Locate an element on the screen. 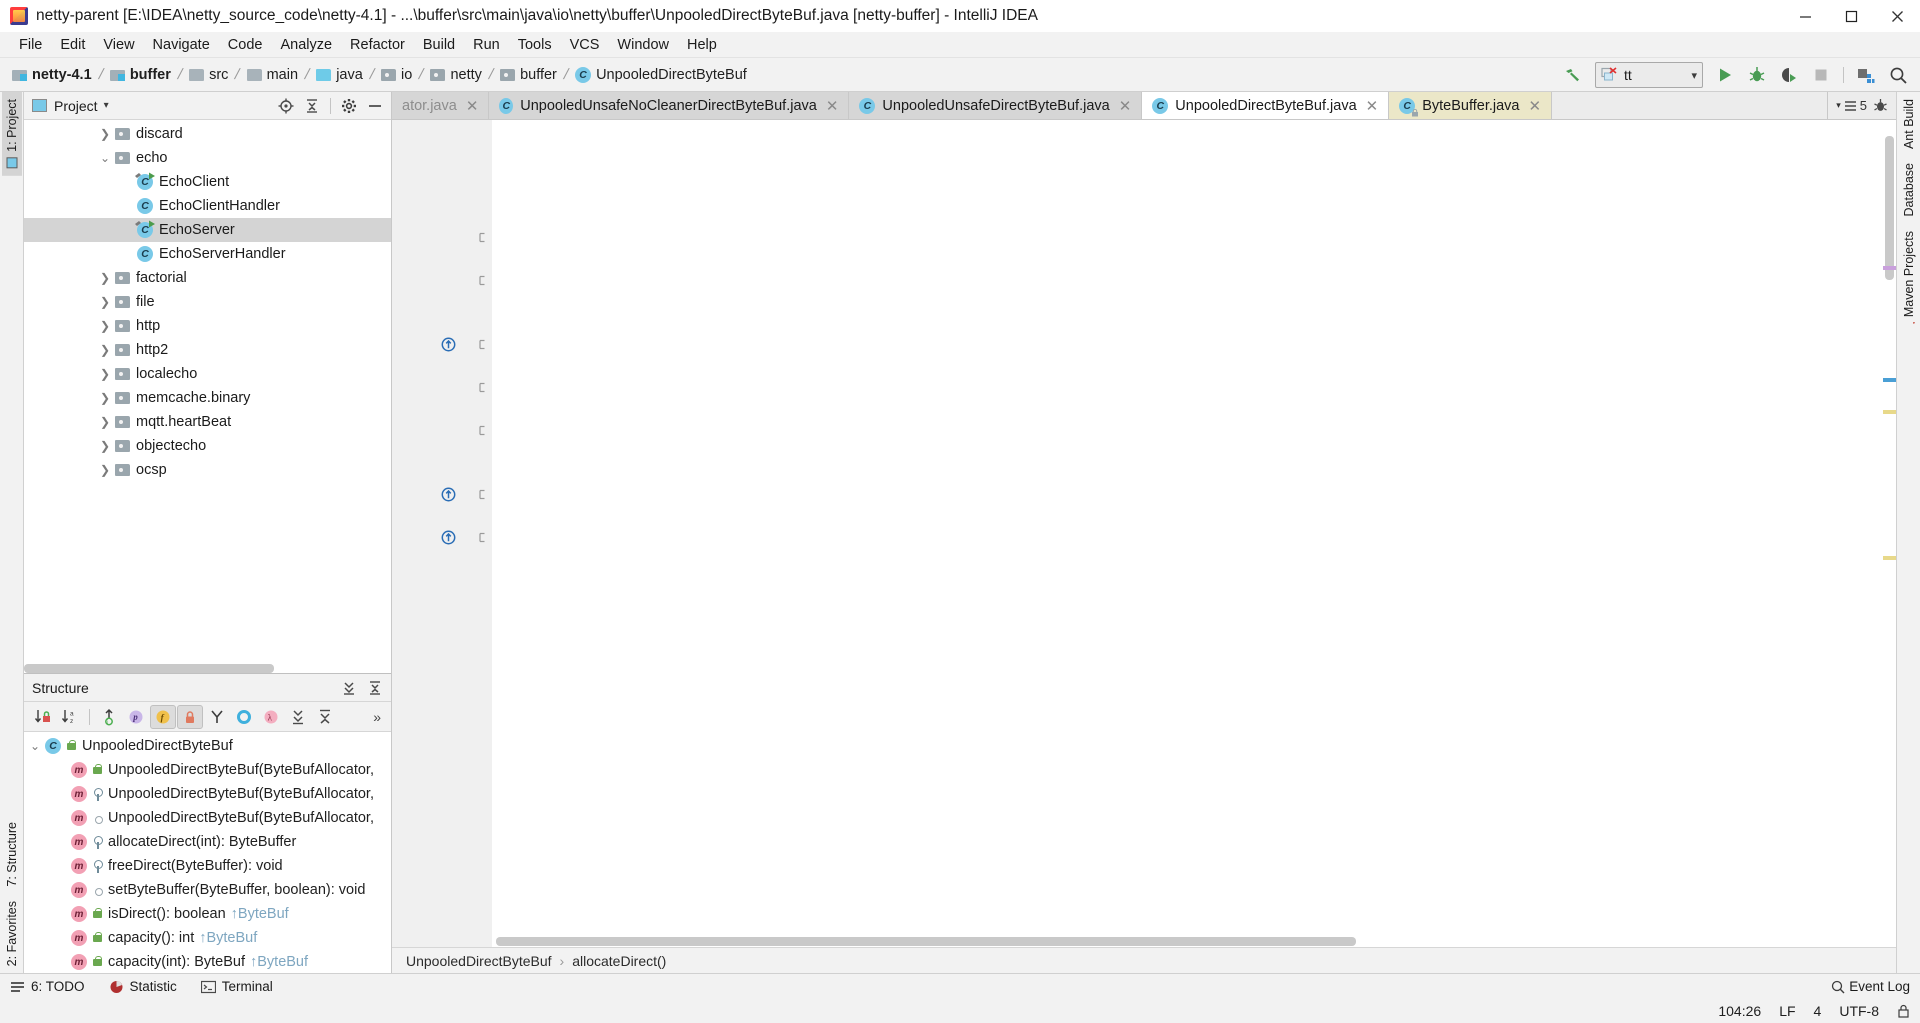 Image resolution: width=1920 pixels, height=1023 pixels. breadcrumb-class: C UnpooledDirectByteBuf is located at coordinates (661, 75).